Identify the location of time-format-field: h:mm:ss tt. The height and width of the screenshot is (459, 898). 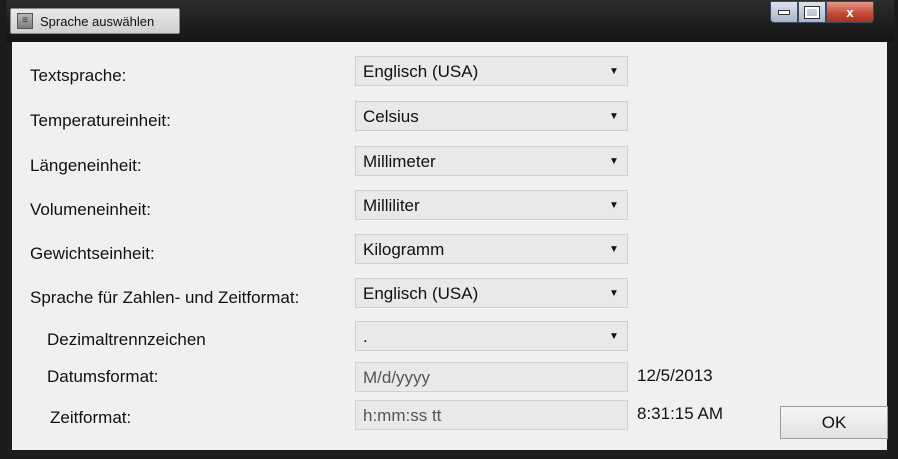
(491, 415).